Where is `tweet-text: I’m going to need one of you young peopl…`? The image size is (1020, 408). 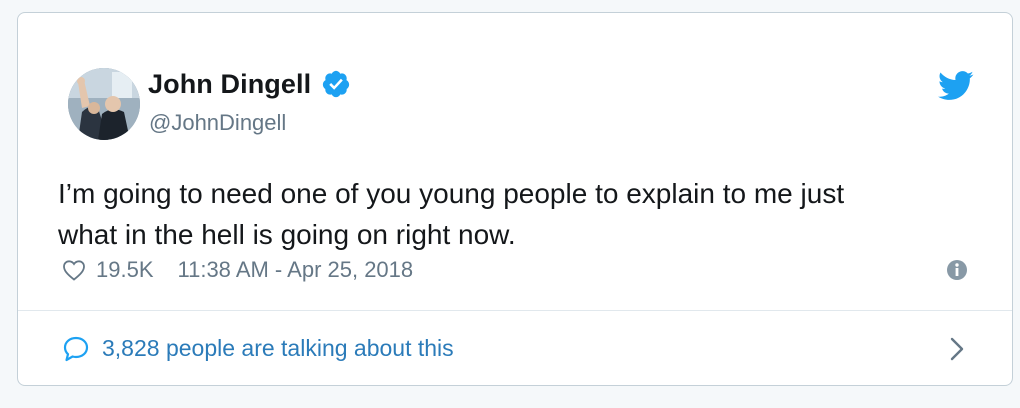 tweet-text: I’m going to need one of you young peopl… is located at coordinates (451, 214).